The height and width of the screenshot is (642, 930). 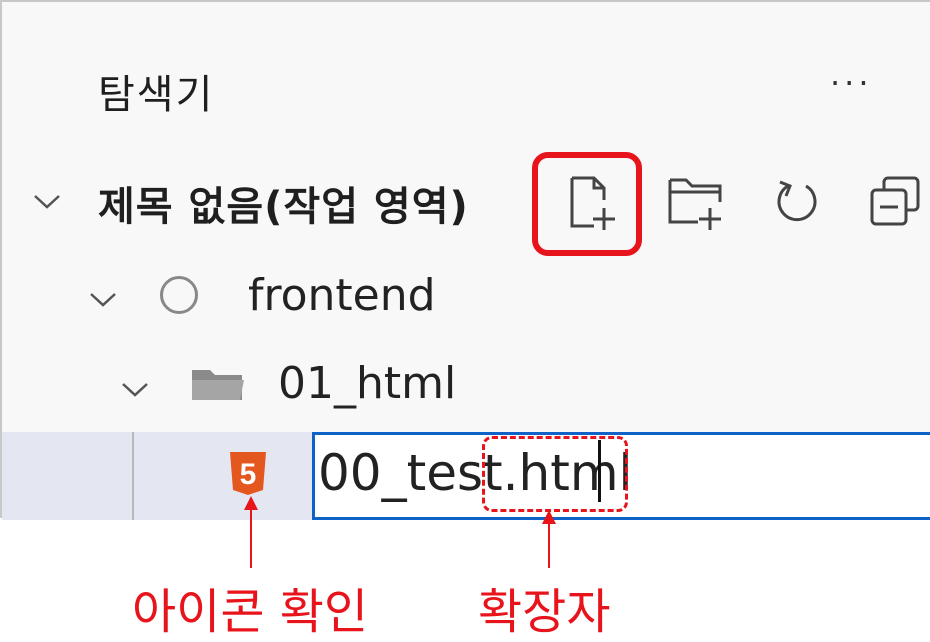 I want to click on new-file-highlight, so click(x=587, y=204).